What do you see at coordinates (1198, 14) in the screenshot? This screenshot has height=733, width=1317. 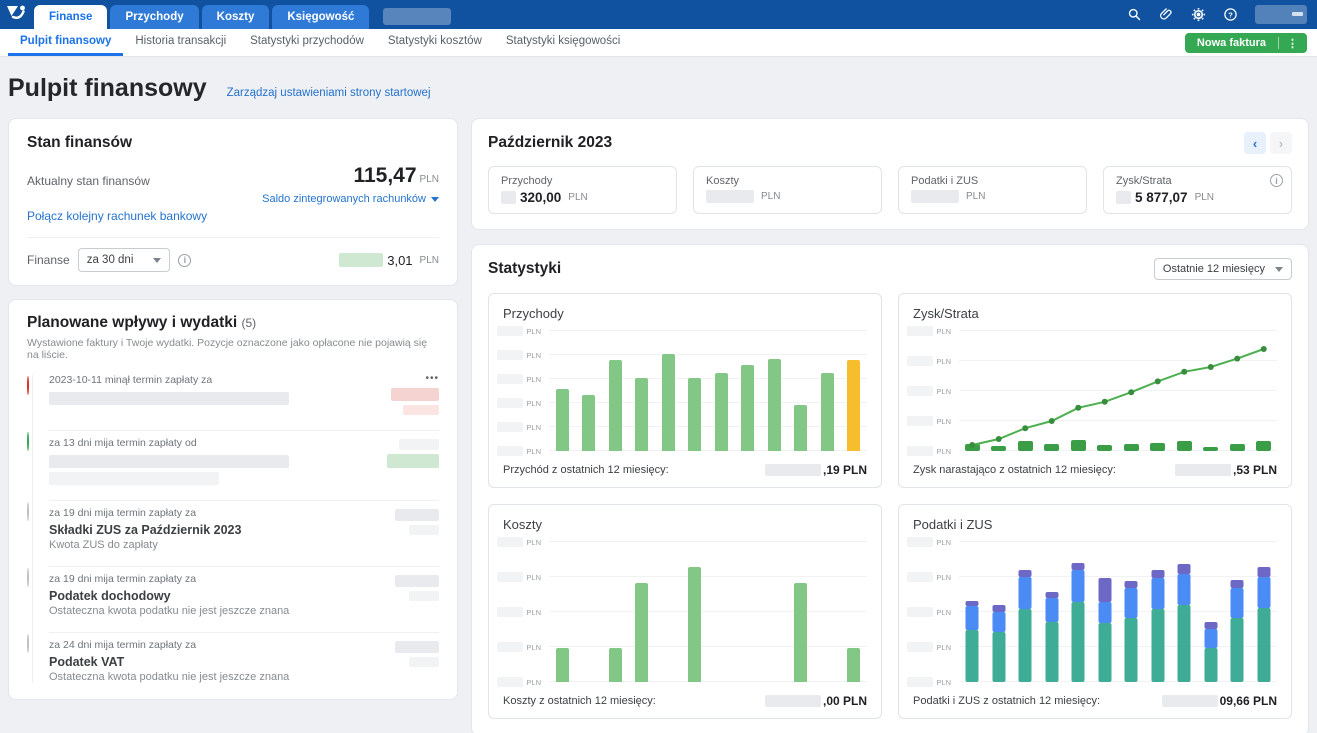 I see `gear-icon` at bounding box center [1198, 14].